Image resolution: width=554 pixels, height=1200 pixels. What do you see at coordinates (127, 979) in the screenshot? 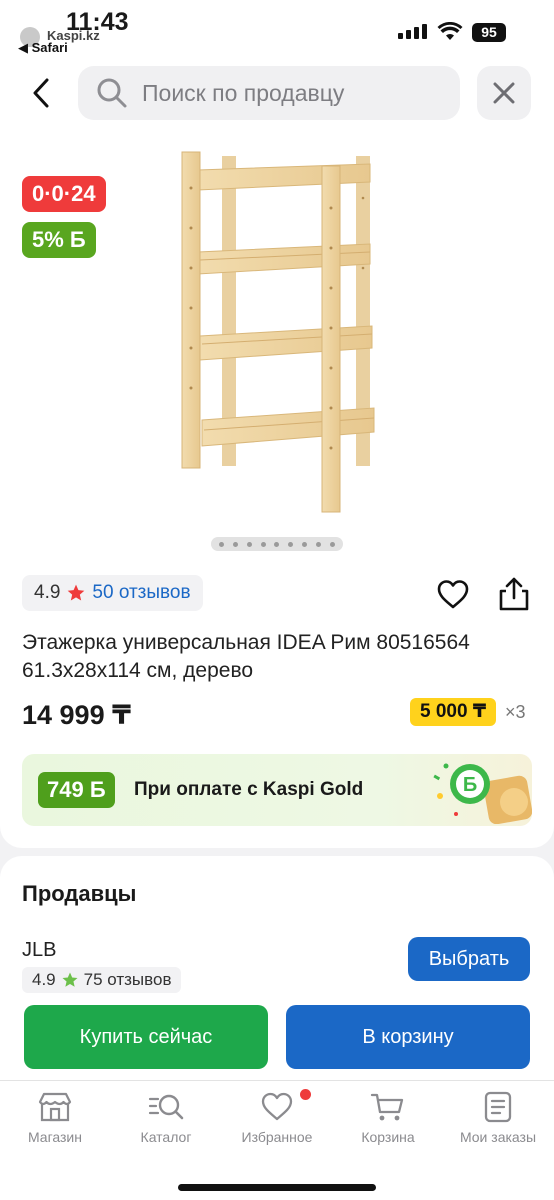
I see `seller-reviews: 75 отзывов` at bounding box center [127, 979].